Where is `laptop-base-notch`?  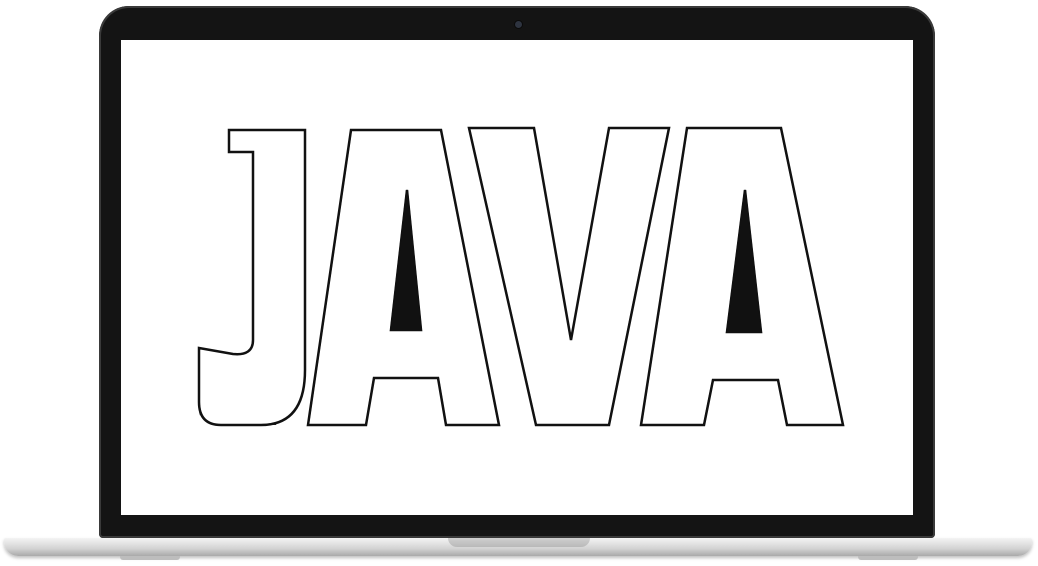
laptop-base-notch is located at coordinates (519, 542).